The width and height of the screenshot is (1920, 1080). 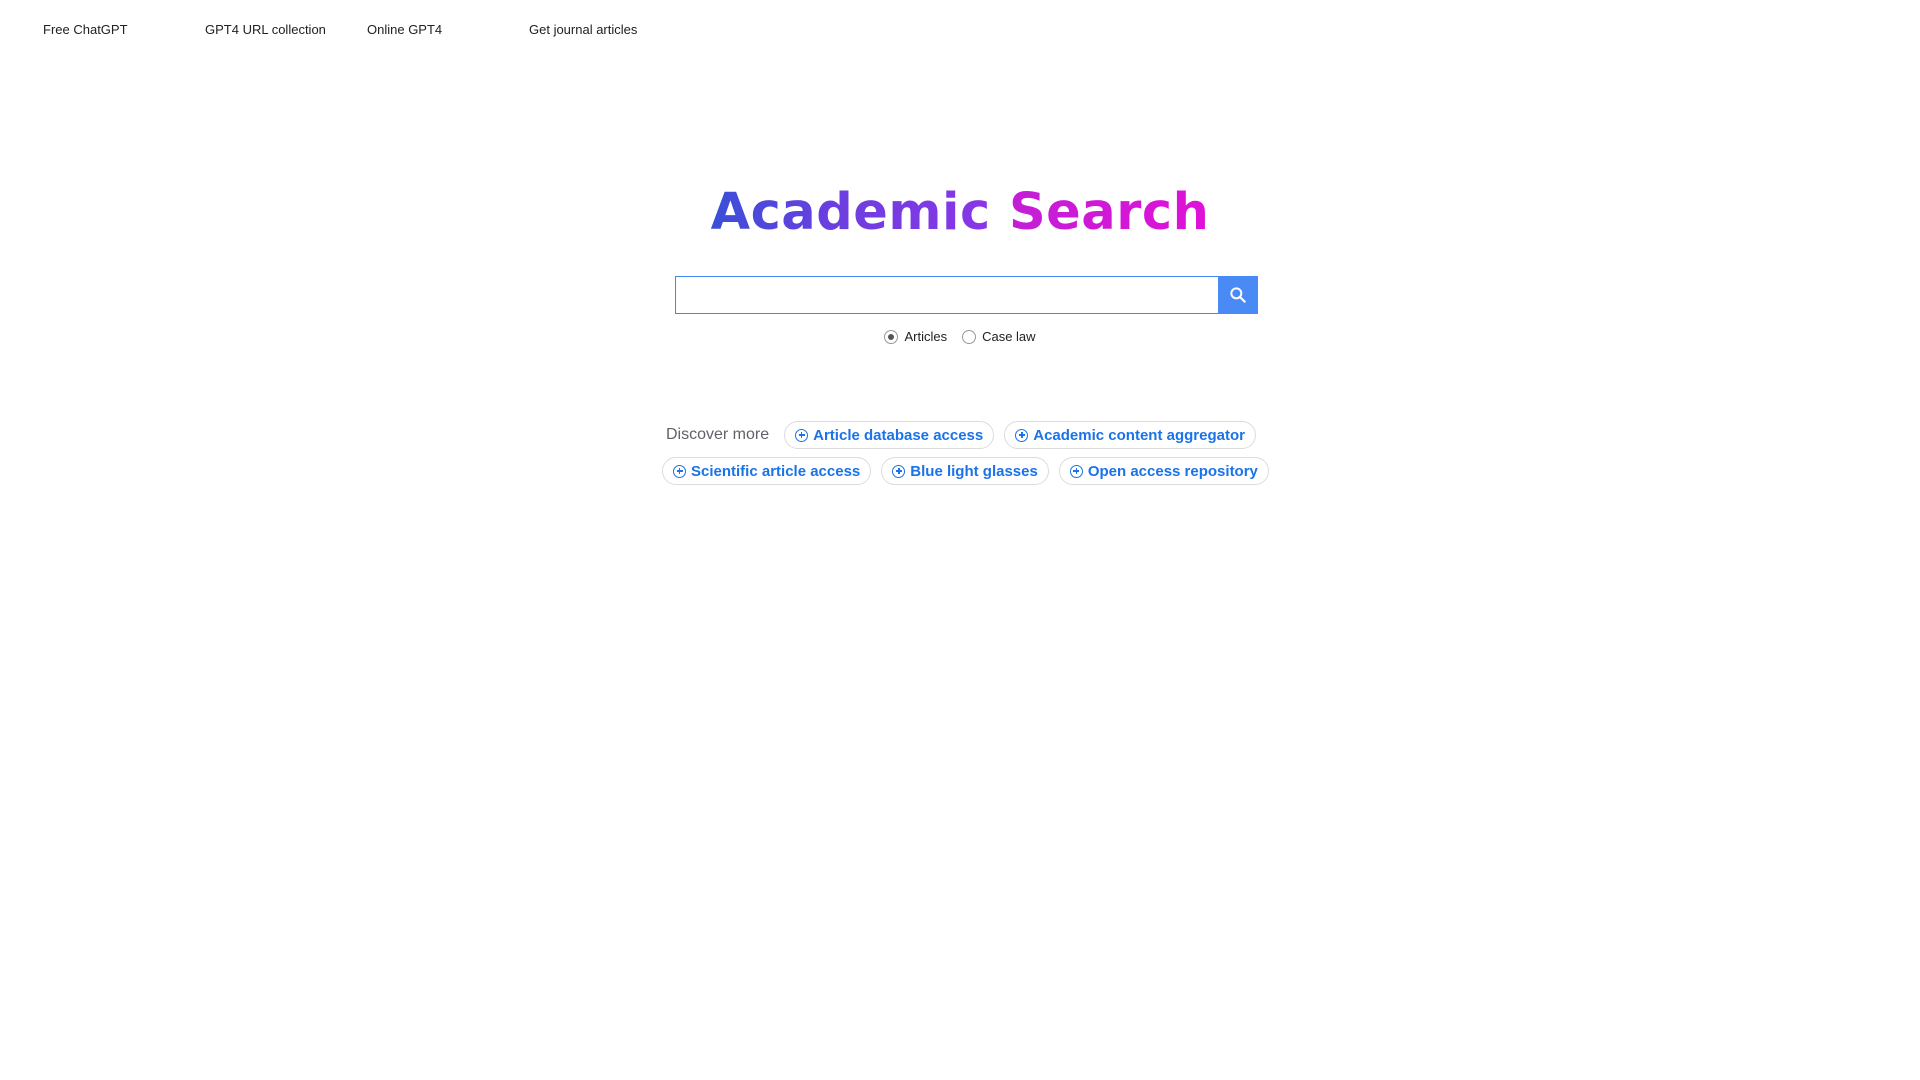 What do you see at coordinates (850, 212) in the screenshot?
I see `logo-word-academic: Academic` at bounding box center [850, 212].